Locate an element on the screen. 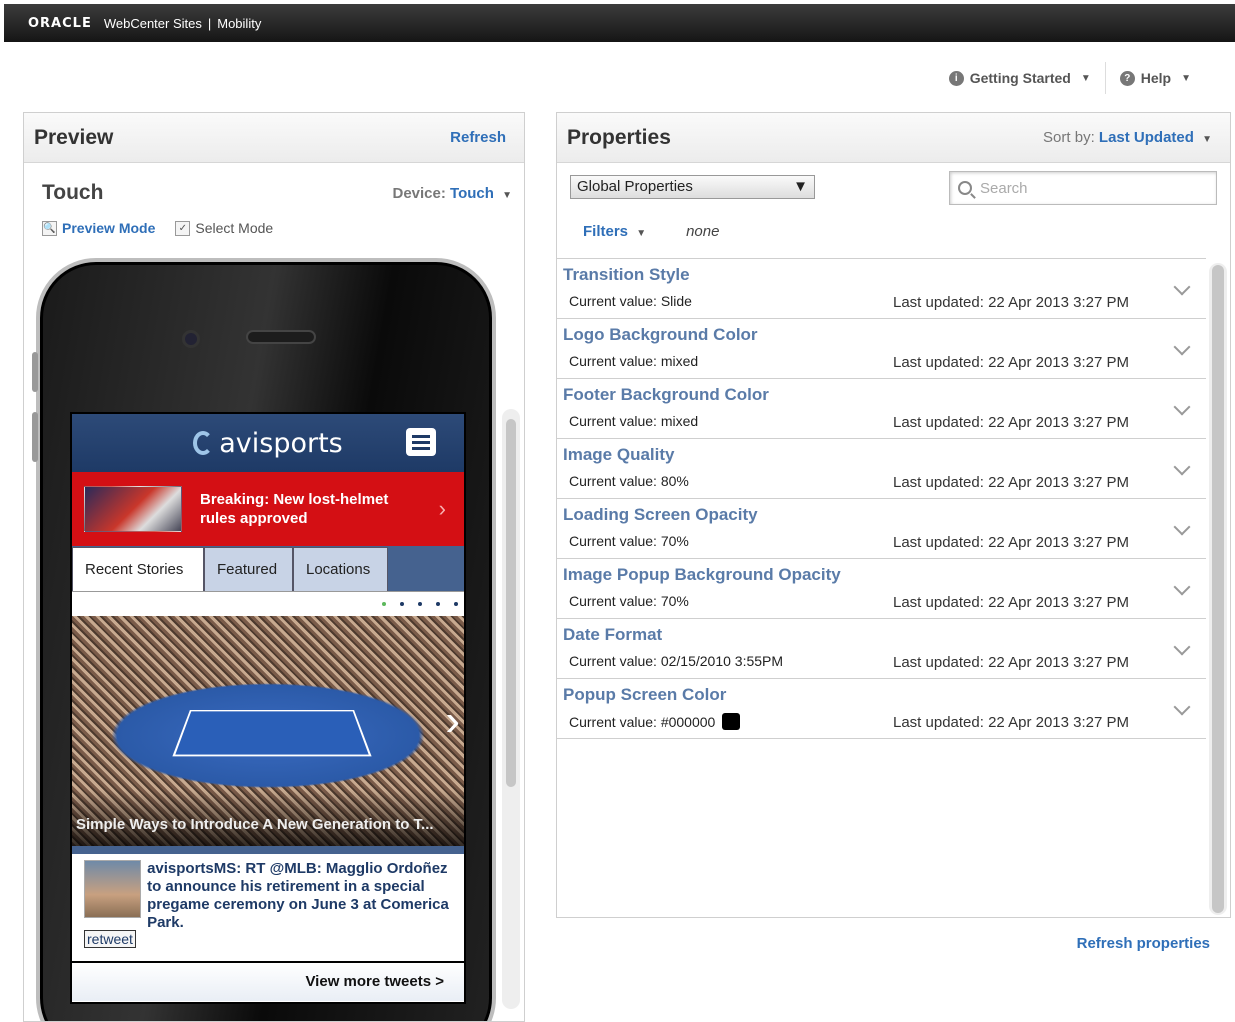 The height and width of the screenshot is (1022, 1235). device-title: Touch is located at coordinates (73, 192).